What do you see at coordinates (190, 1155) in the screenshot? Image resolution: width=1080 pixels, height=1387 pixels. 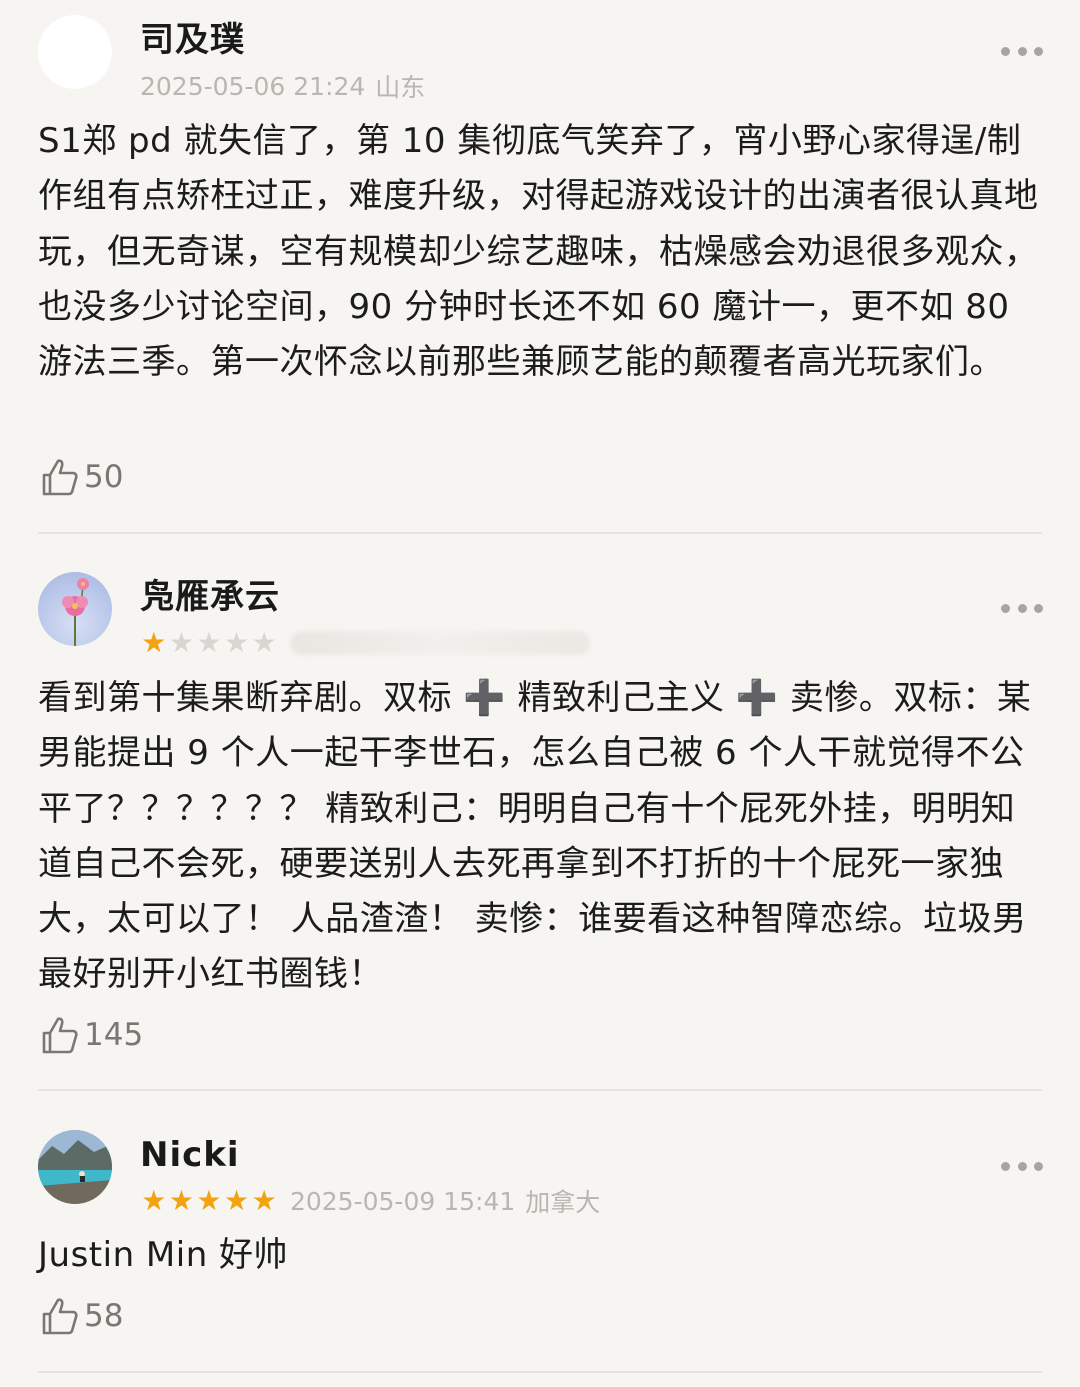 I see `username: Nicki` at bounding box center [190, 1155].